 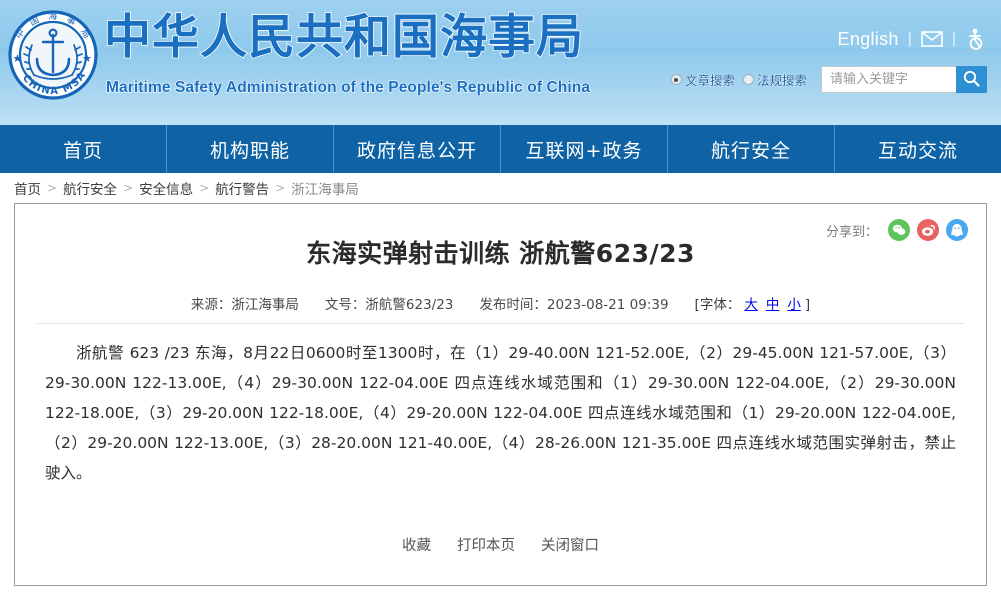 I want to click on article-publish-label: 发布时间：, so click(x=513, y=304).